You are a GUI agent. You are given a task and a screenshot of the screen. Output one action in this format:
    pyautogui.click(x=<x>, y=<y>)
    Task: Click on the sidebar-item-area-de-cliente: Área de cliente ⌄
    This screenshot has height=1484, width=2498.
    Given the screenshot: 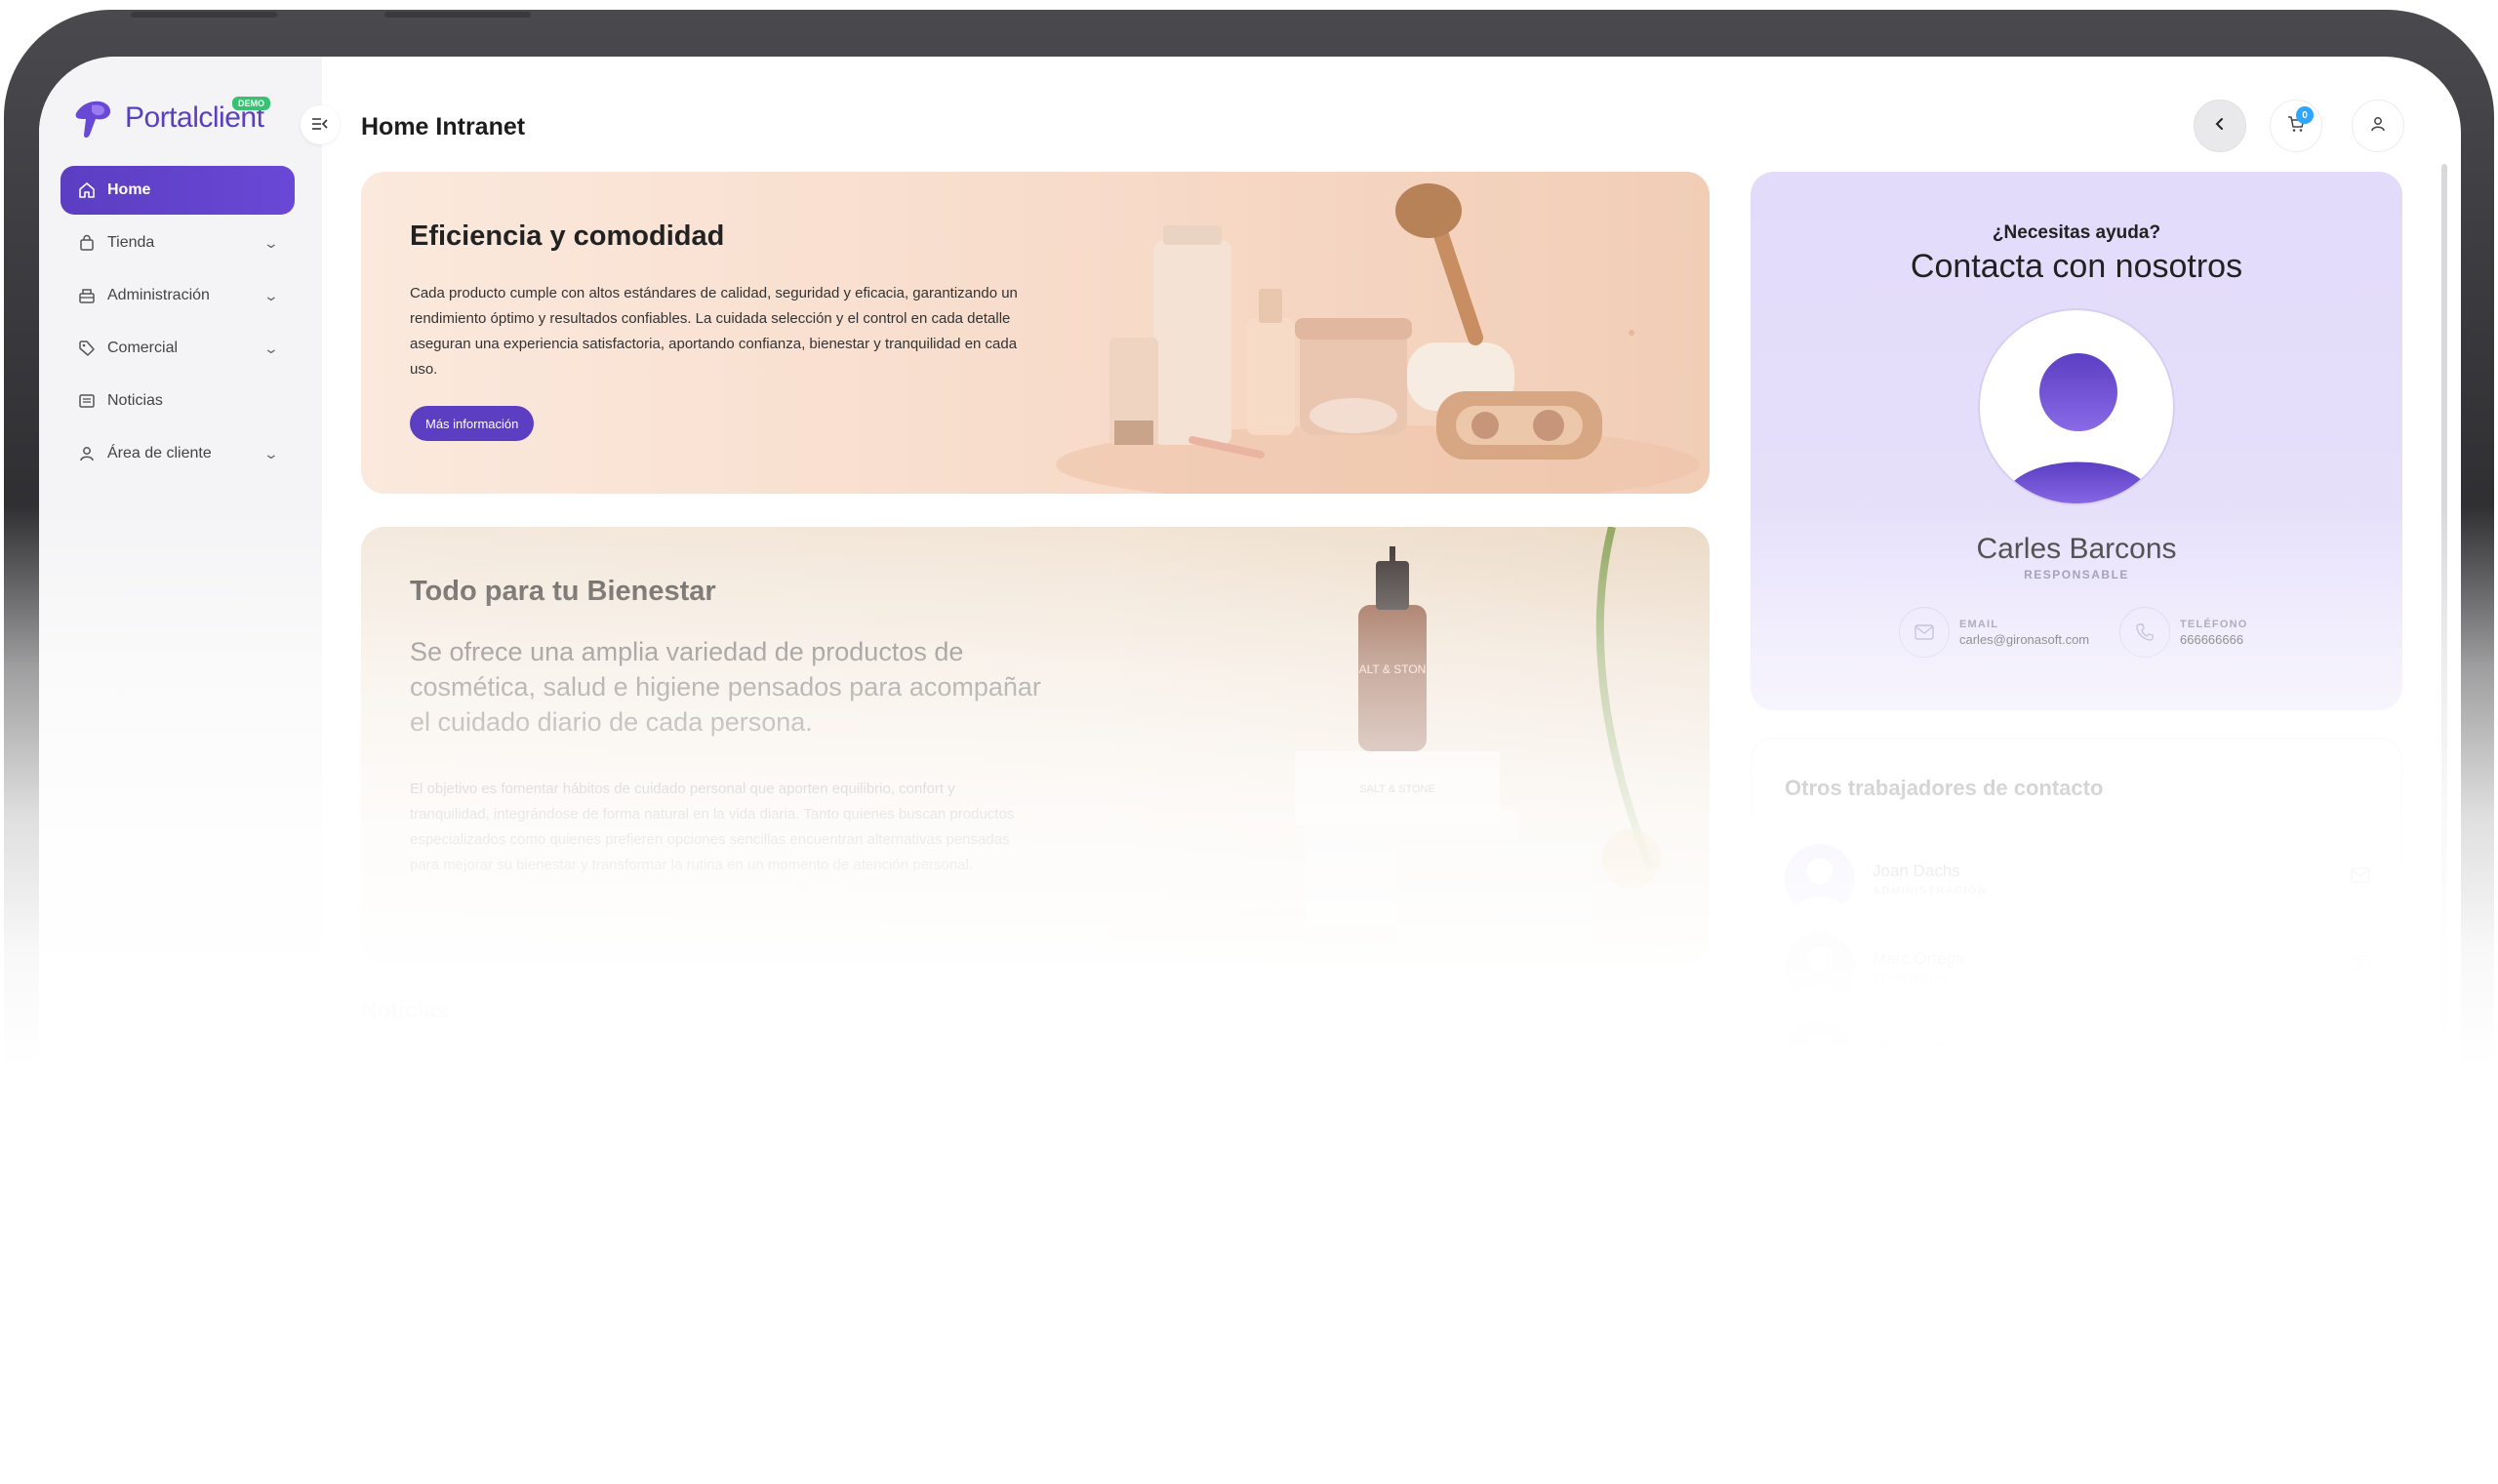 What is the action you would take?
    pyautogui.click(x=177, y=453)
    